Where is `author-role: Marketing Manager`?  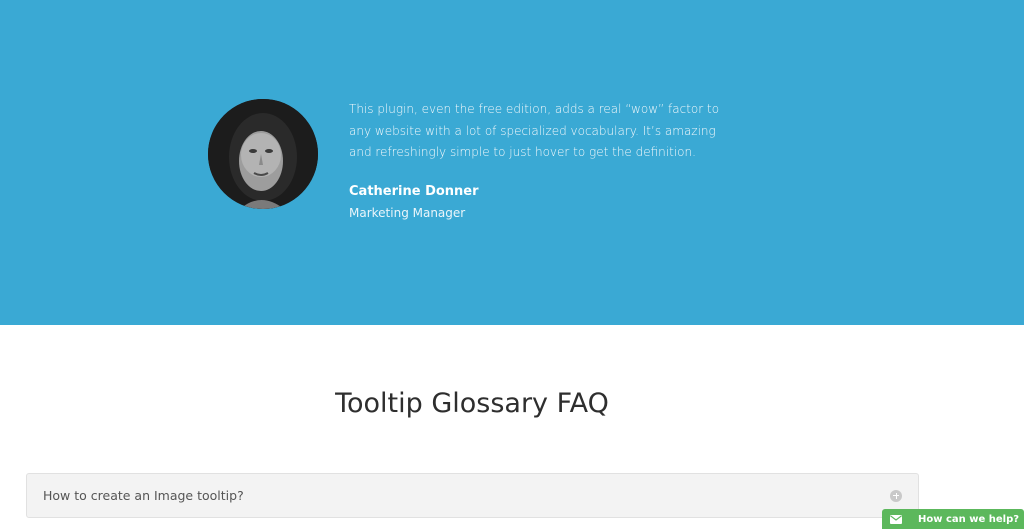 author-role: Marketing Manager is located at coordinates (407, 213).